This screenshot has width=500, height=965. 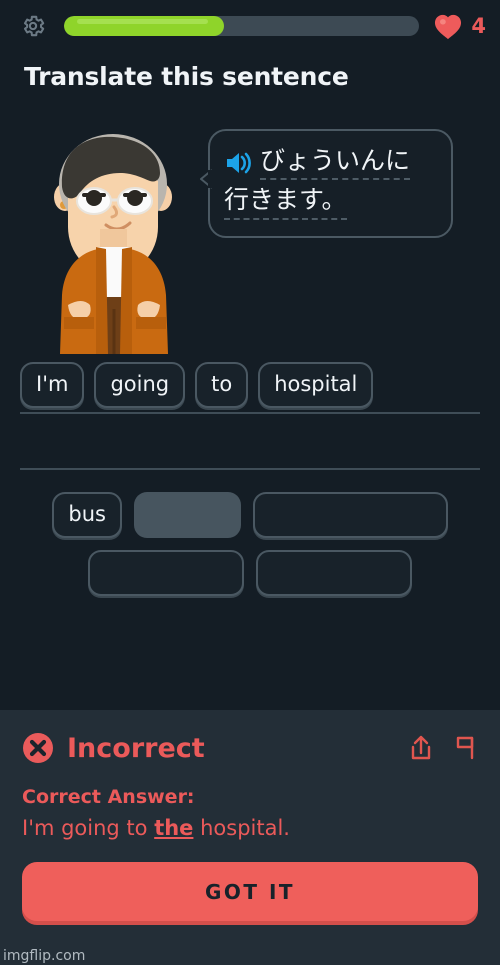 I want to click on x-circle-icon, so click(x=38, y=748).